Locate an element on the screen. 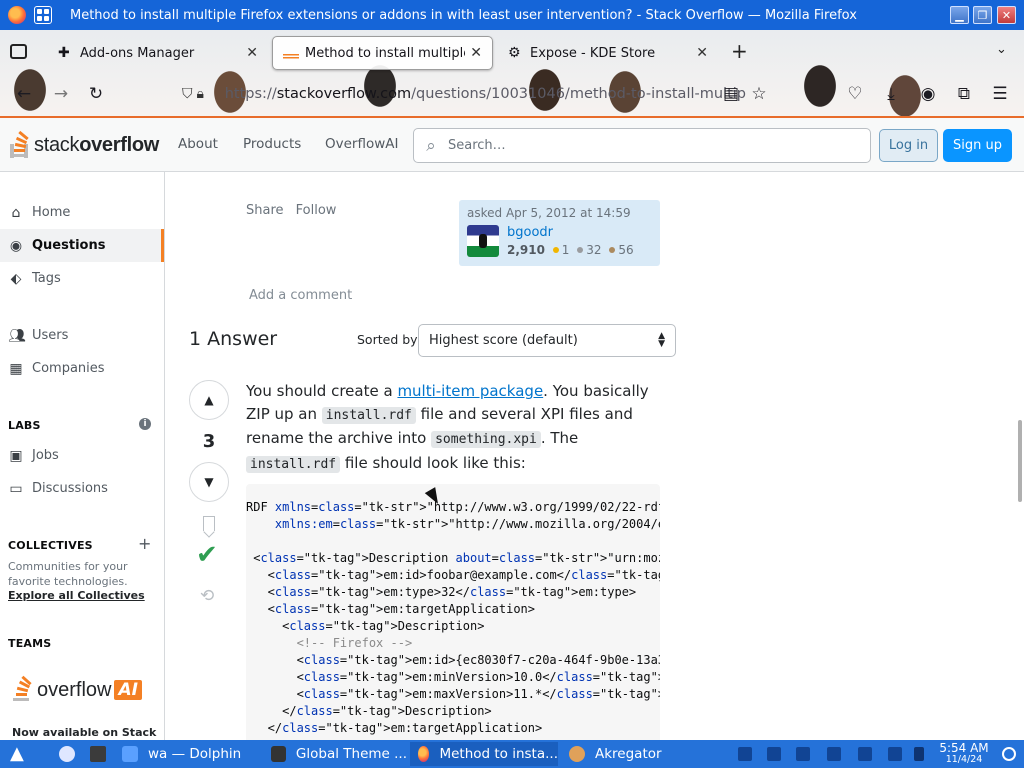 The height and width of the screenshot is (768, 1024). tab-addons-manager: ✚ Add-ons Manager ✕ is located at coordinates (158, 53).